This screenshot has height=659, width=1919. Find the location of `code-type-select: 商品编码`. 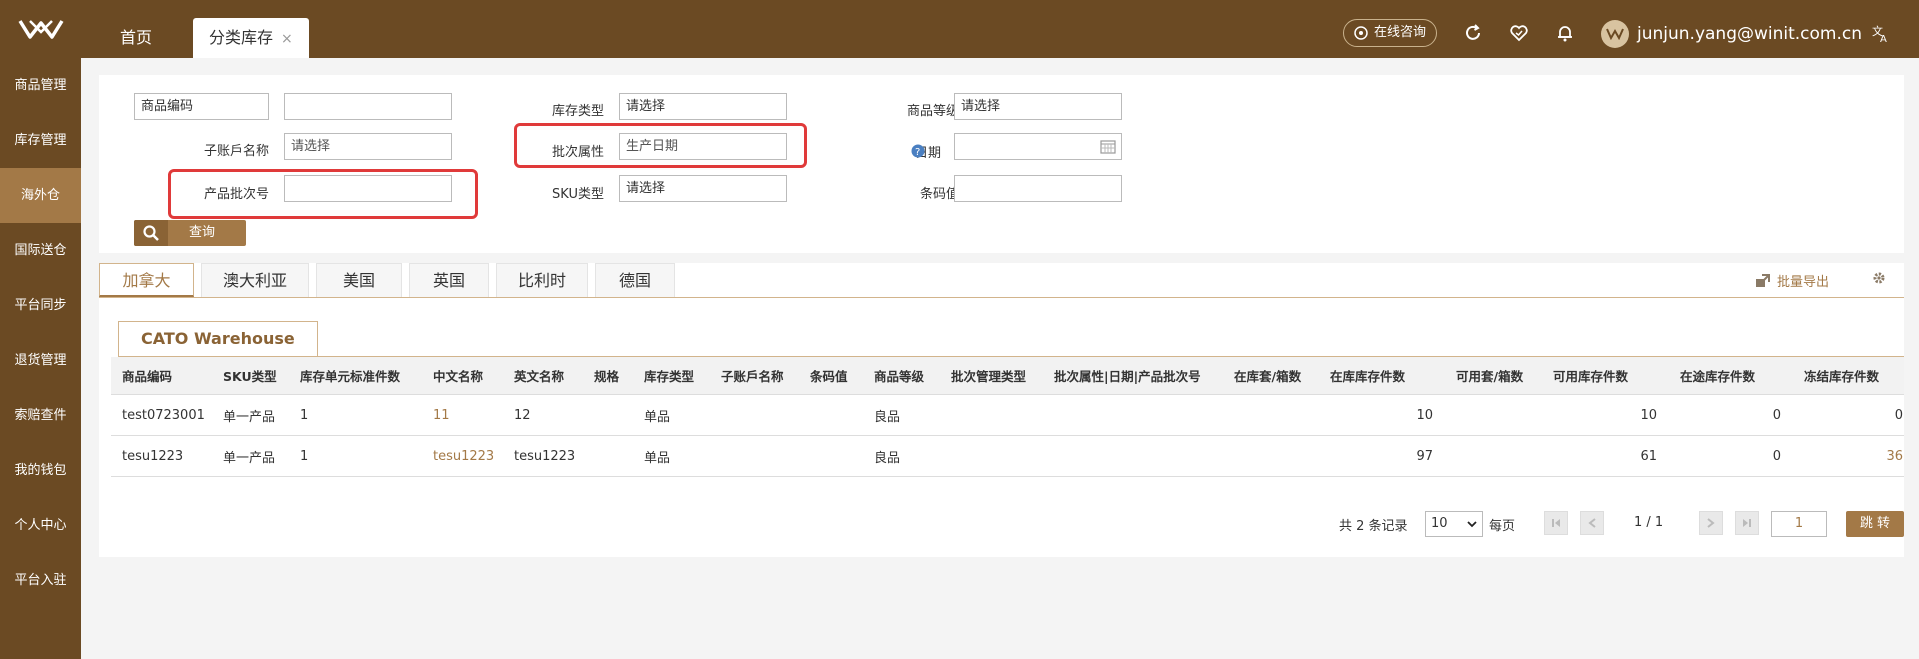

code-type-select: 商品编码 is located at coordinates (201, 106).